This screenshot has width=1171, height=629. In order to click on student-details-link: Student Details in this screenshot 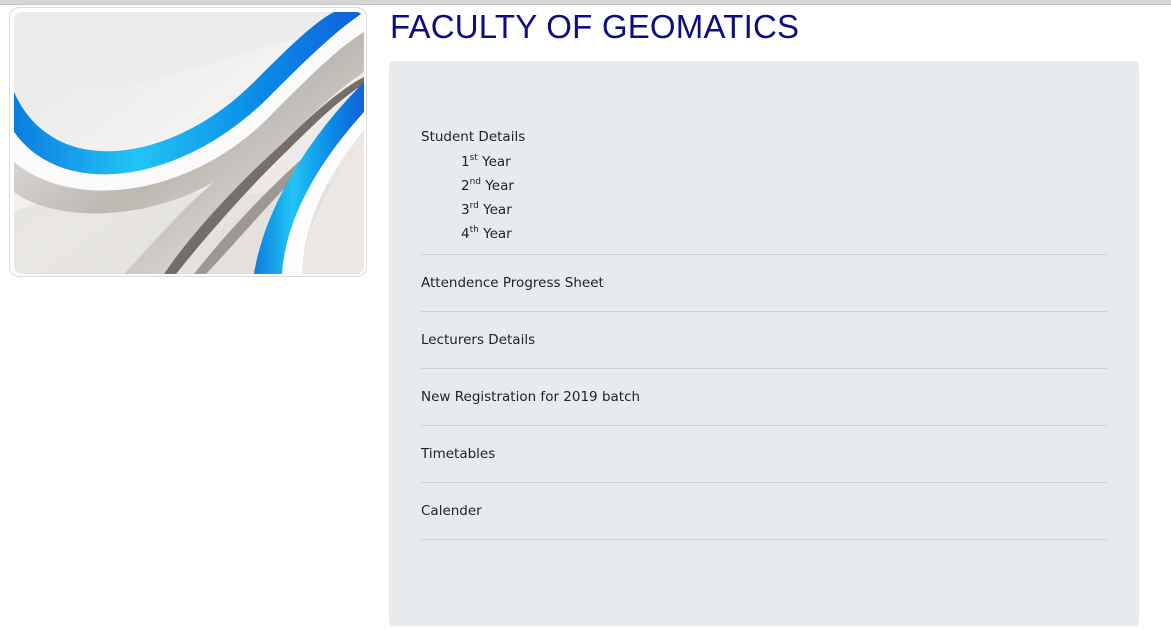, I will do `click(473, 137)`.